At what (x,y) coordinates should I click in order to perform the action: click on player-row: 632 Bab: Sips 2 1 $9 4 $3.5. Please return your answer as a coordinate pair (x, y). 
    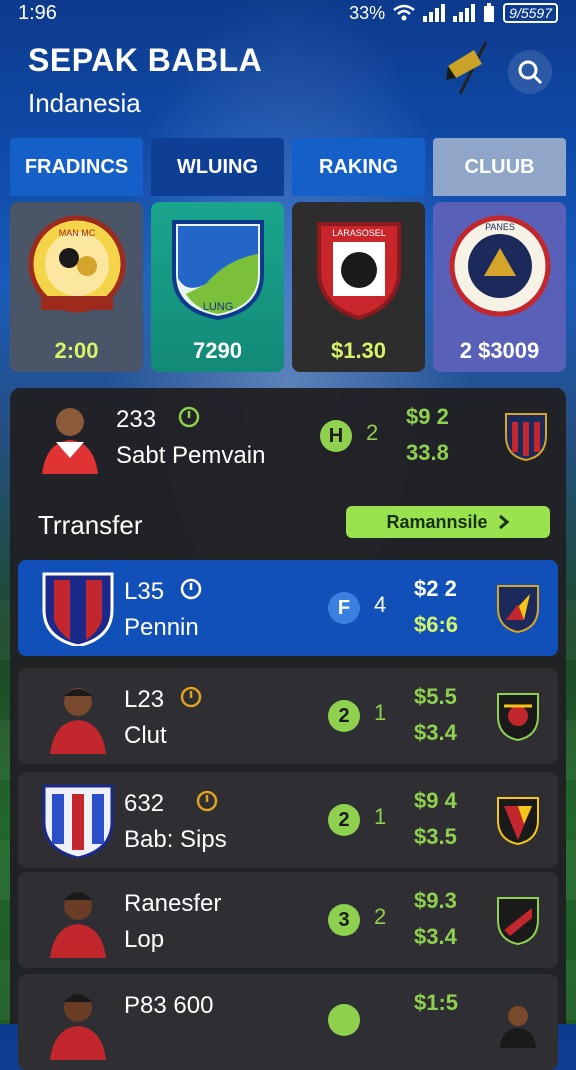
    Looking at the image, I should click on (288, 820).